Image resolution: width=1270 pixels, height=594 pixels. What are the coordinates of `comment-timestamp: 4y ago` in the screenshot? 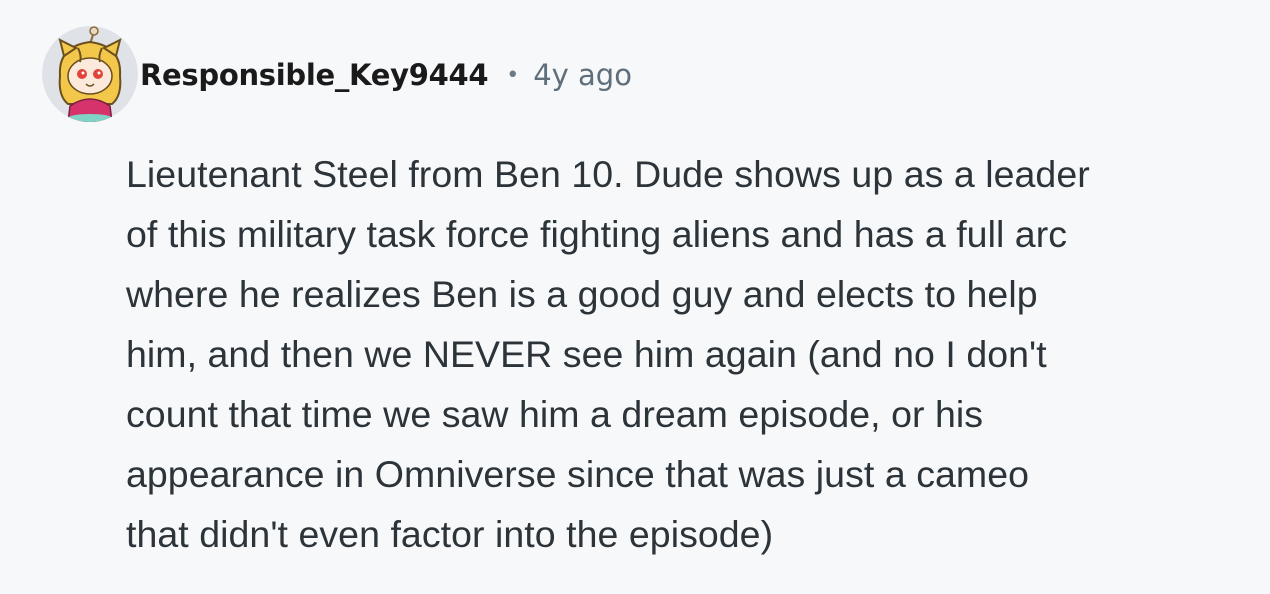 It's located at (582, 75).